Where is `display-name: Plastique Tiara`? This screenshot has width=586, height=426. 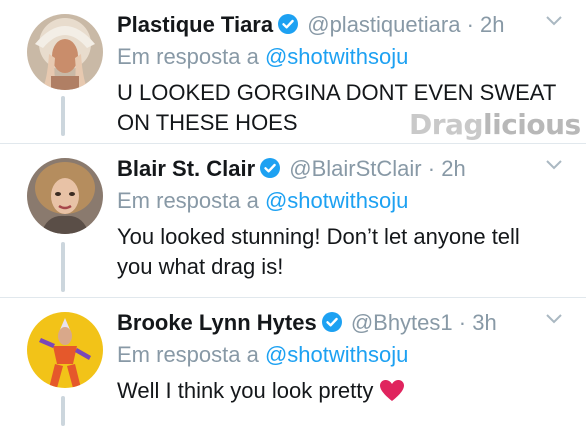
display-name: Plastique Tiara is located at coordinates (195, 24).